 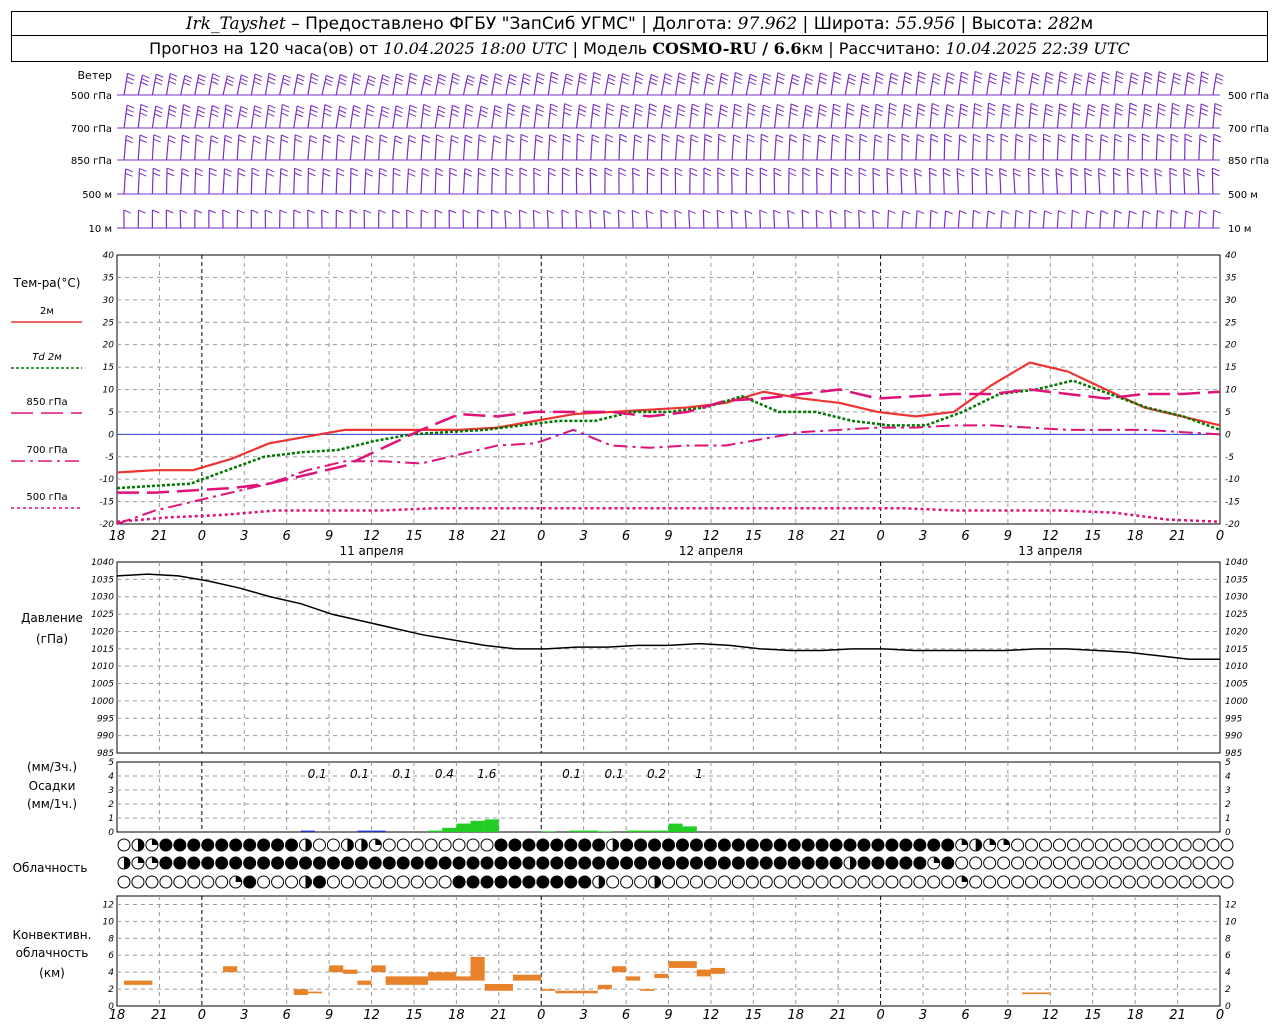 What do you see at coordinates (102, 632) in the screenshot?
I see `y-tick-label-left: 1020` at bounding box center [102, 632].